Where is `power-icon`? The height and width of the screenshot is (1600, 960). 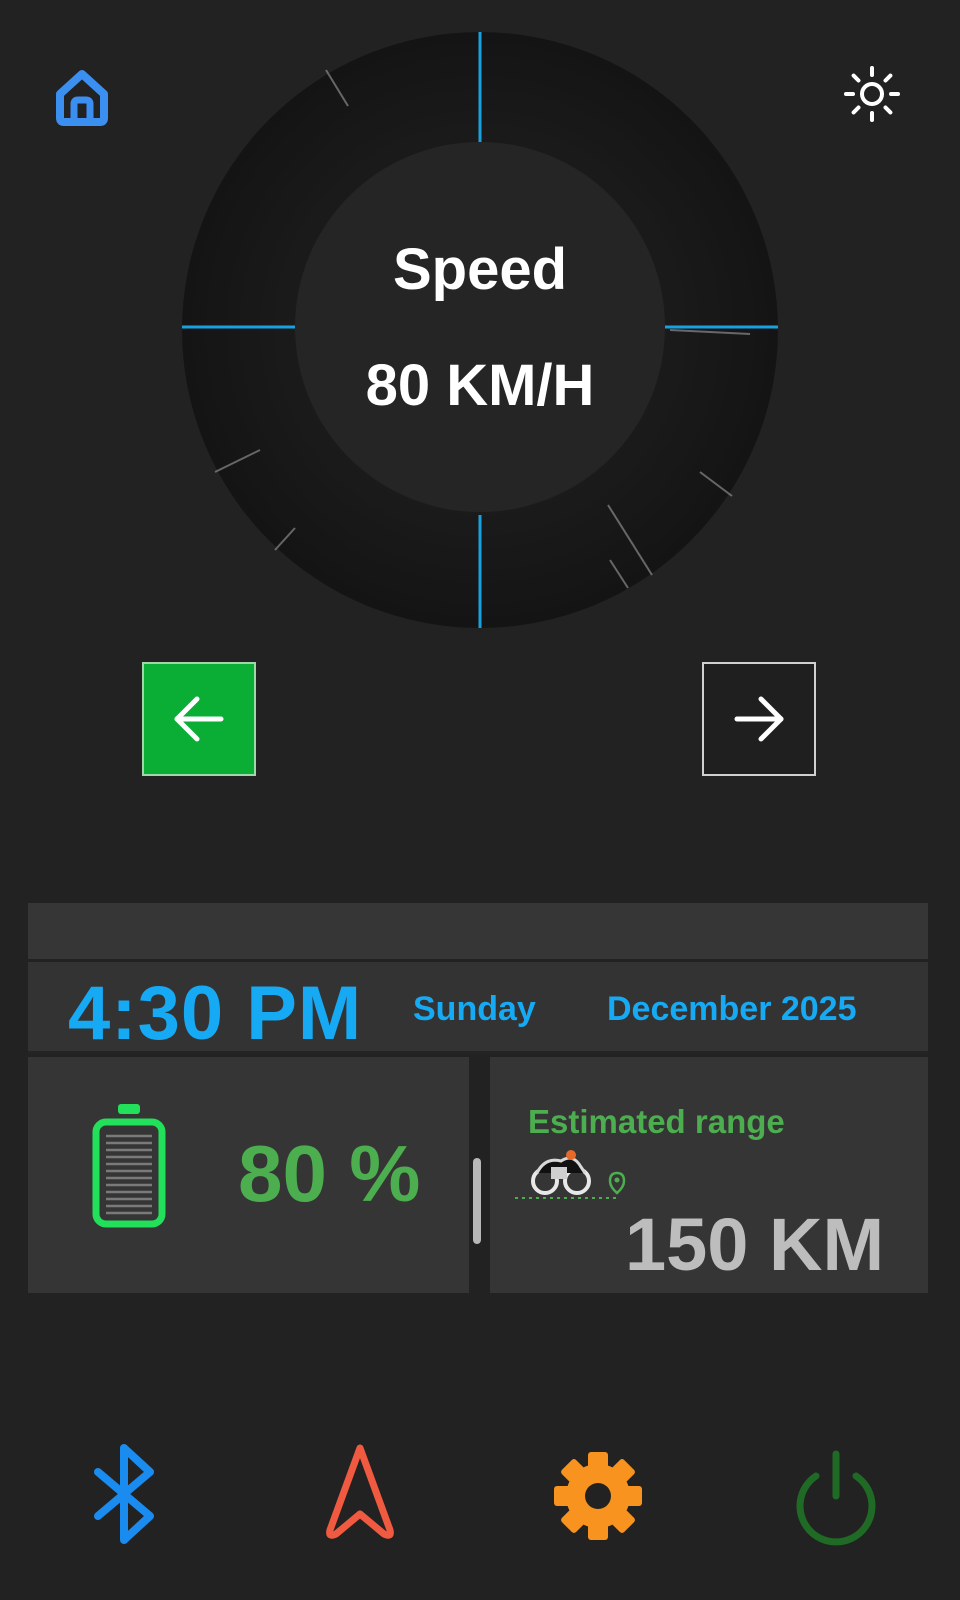 power-icon is located at coordinates (836, 1498).